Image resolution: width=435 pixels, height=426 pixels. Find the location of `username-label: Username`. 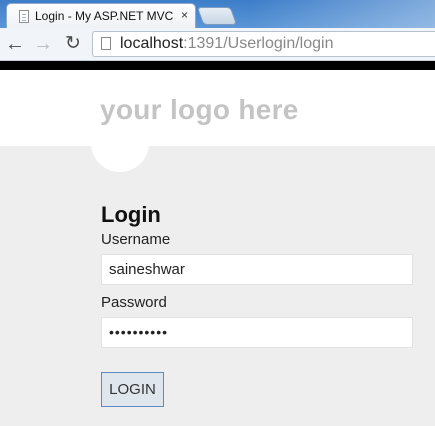

username-label: Username is located at coordinates (136, 239).